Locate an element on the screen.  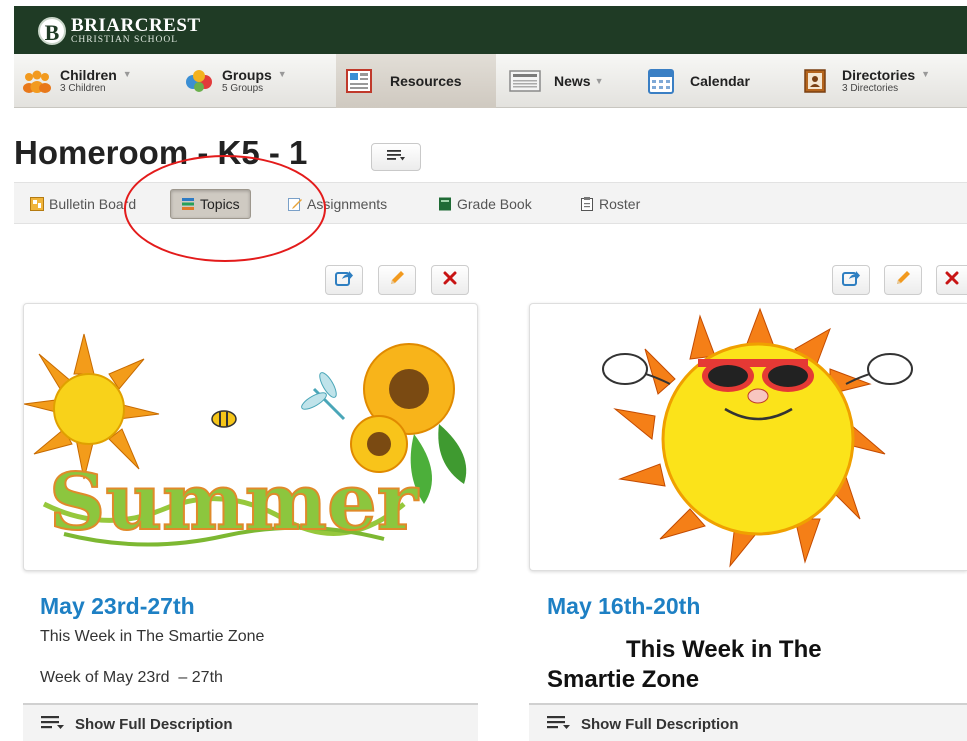
nav-children: Children 3 Children ▼ is located at coordinates (97, 81).